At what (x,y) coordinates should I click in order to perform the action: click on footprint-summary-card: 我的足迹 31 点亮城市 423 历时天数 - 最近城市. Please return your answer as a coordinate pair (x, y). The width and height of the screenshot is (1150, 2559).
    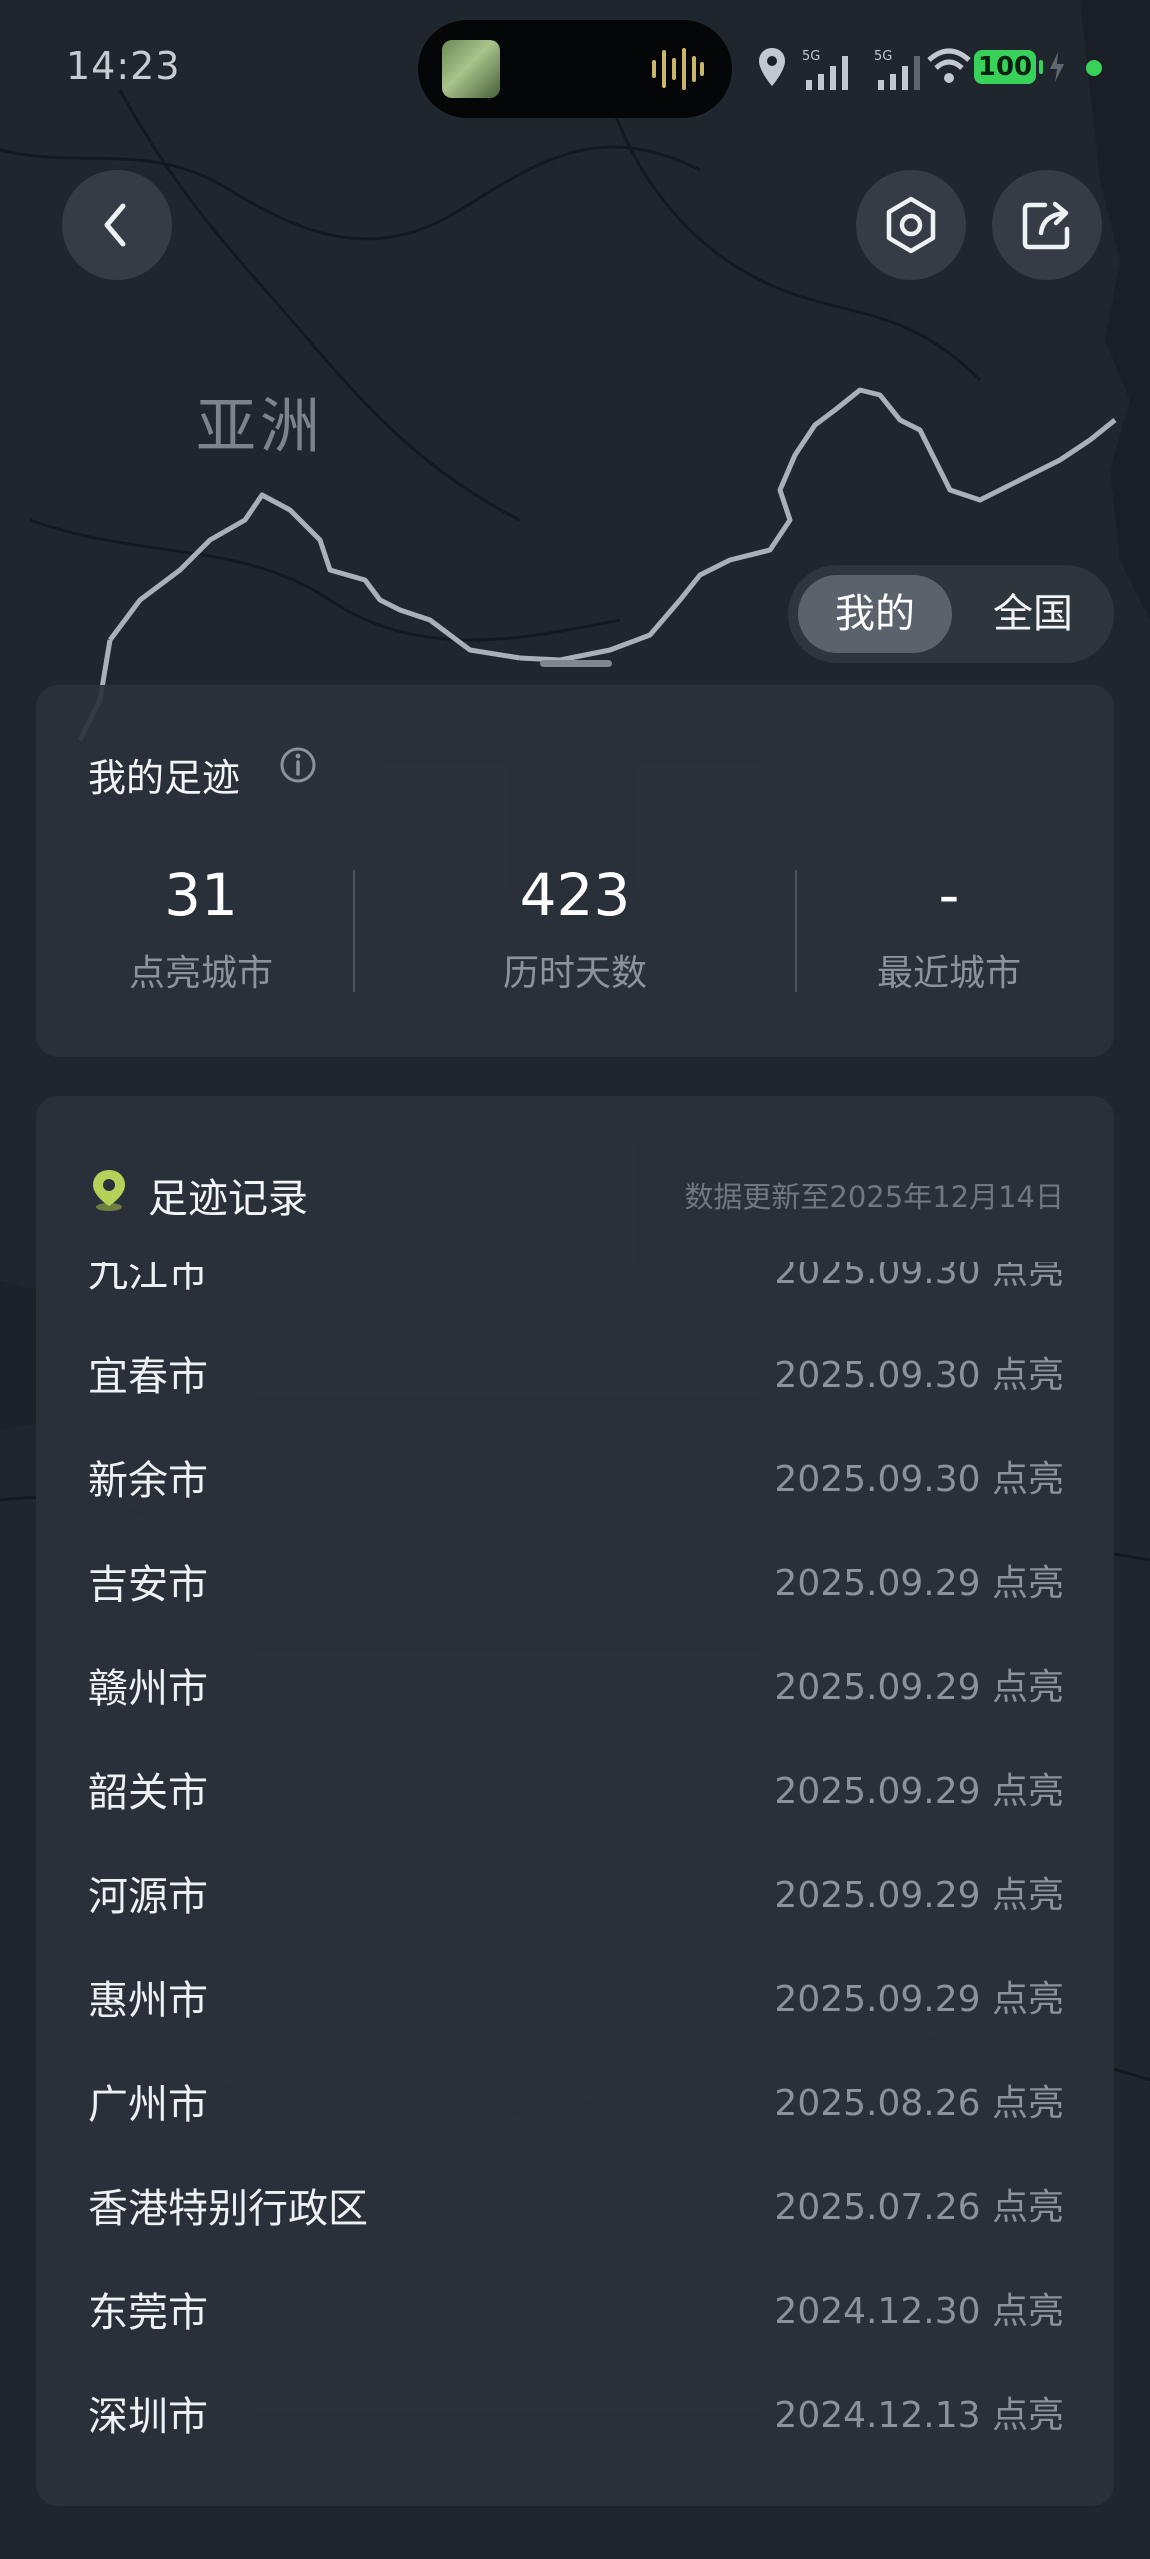
    Looking at the image, I should click on (575, 871).